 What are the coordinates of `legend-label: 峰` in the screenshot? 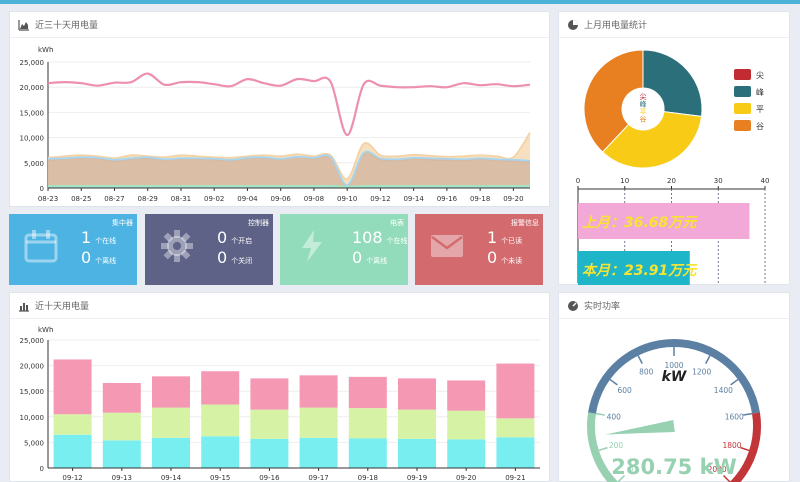 It's located at (760, 92).